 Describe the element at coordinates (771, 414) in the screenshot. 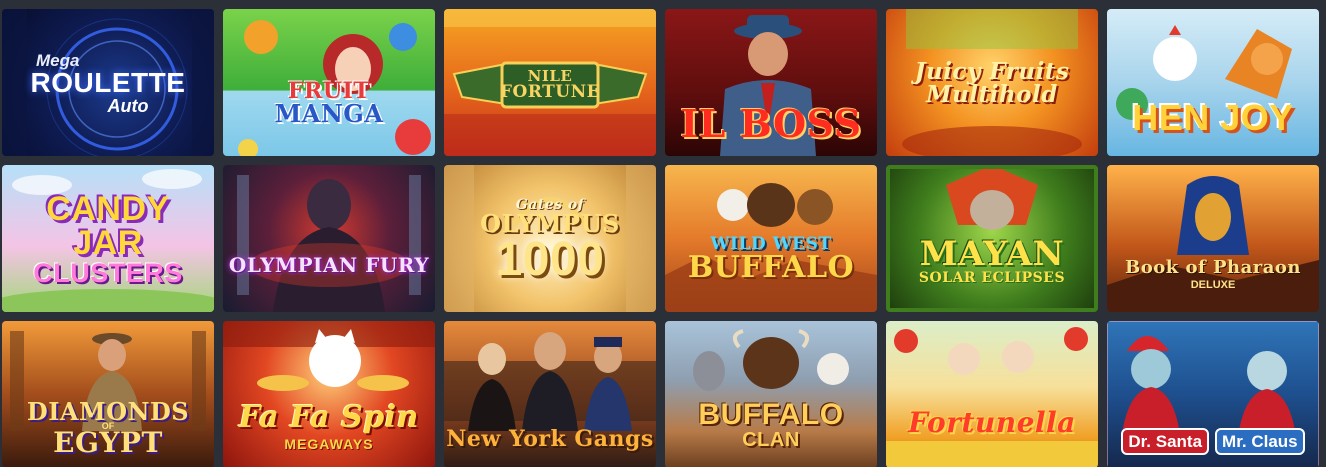

I see `title-line-1: BUFFALO` at that location.